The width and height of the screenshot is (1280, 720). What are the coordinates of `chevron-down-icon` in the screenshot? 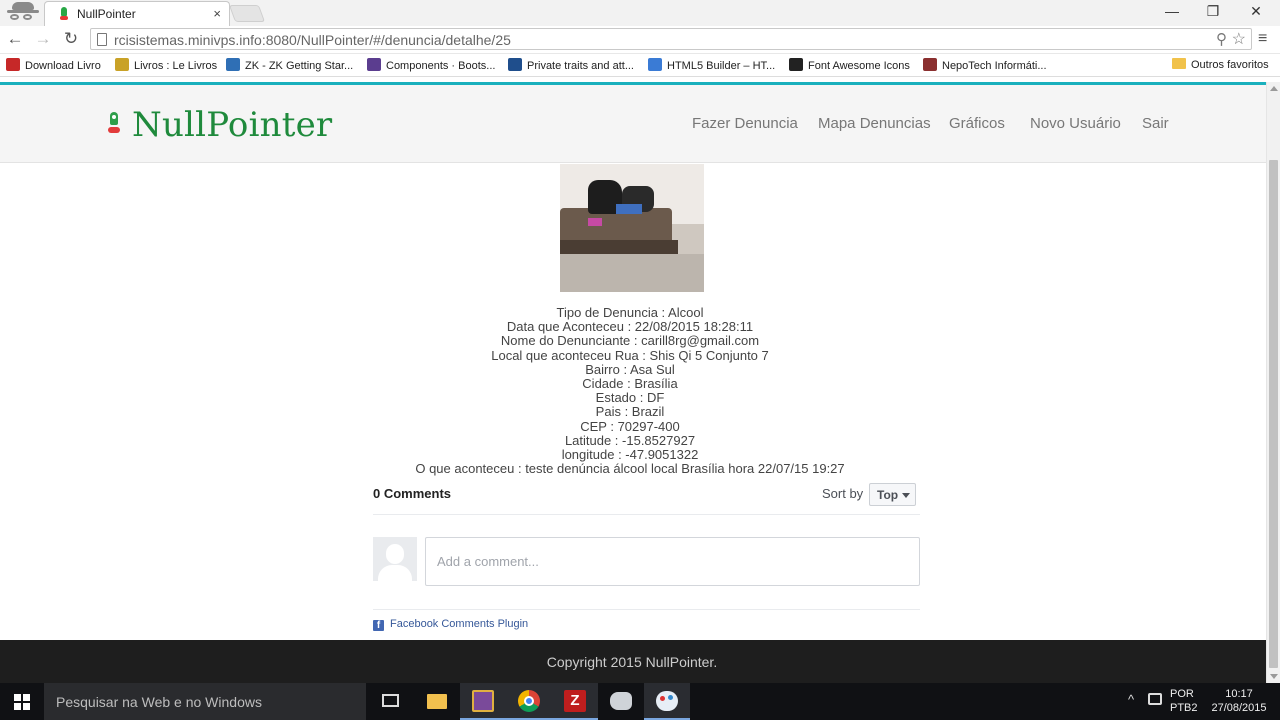 It's located at (906, 495).